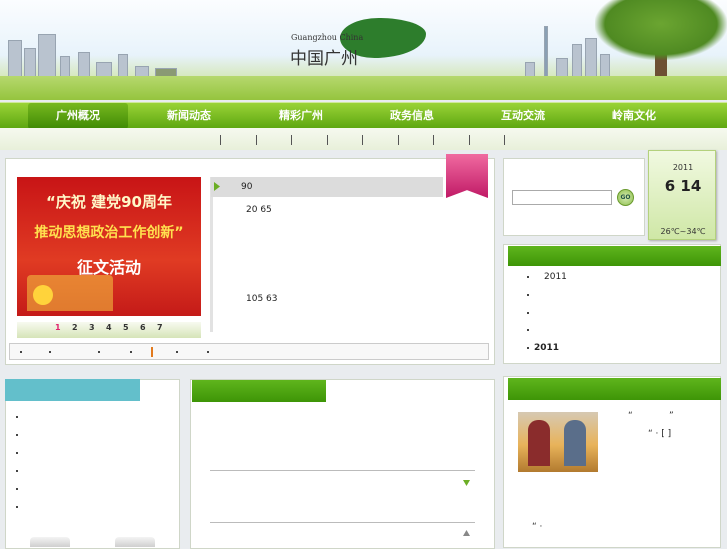 The height and width of the screenshot is (549, 727). I want to click on banner-line-3: 征文活动, so click(108, 267).